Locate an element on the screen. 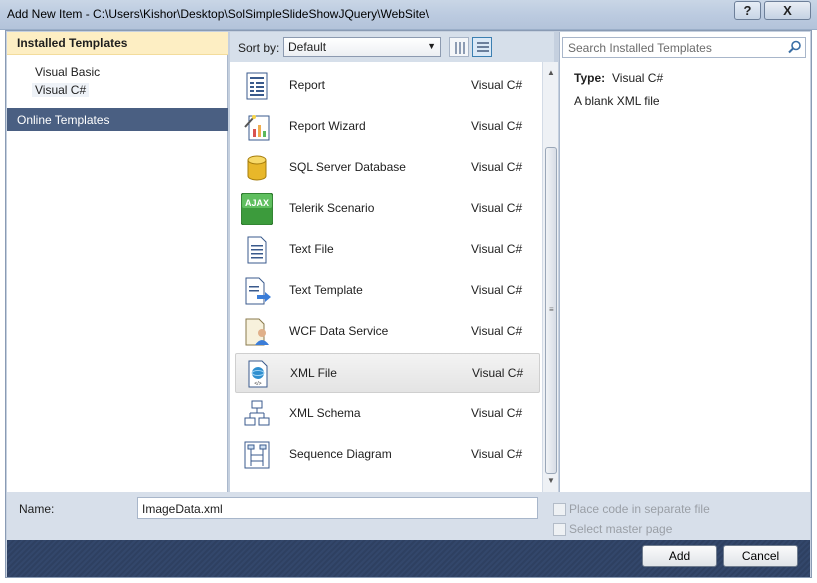  template-row-sql-server-database: SQL Server Database Visual C# is located at coordinates (387, 168).